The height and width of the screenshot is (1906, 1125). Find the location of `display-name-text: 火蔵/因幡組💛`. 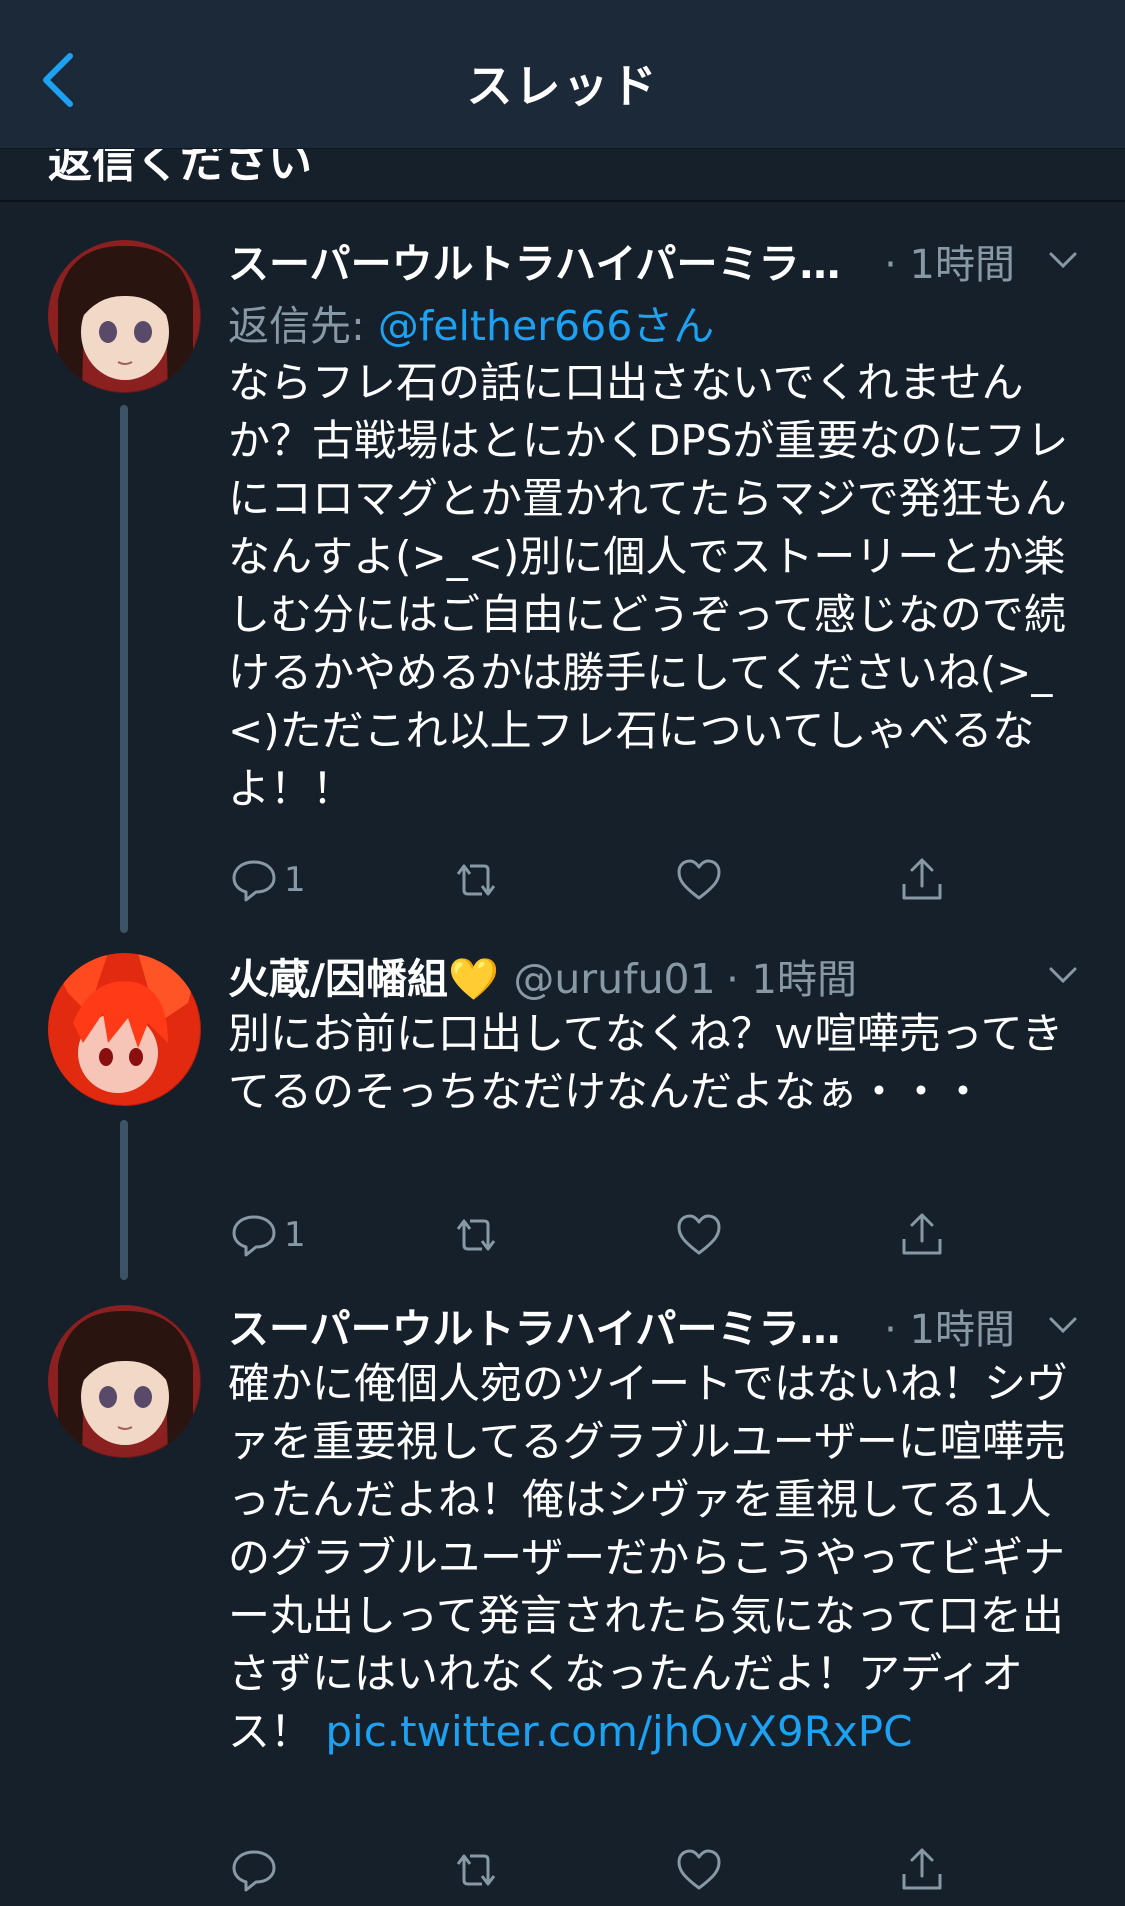

display-name-text: 火蔵/因幡組💛 is located at coordinates (364, 979).